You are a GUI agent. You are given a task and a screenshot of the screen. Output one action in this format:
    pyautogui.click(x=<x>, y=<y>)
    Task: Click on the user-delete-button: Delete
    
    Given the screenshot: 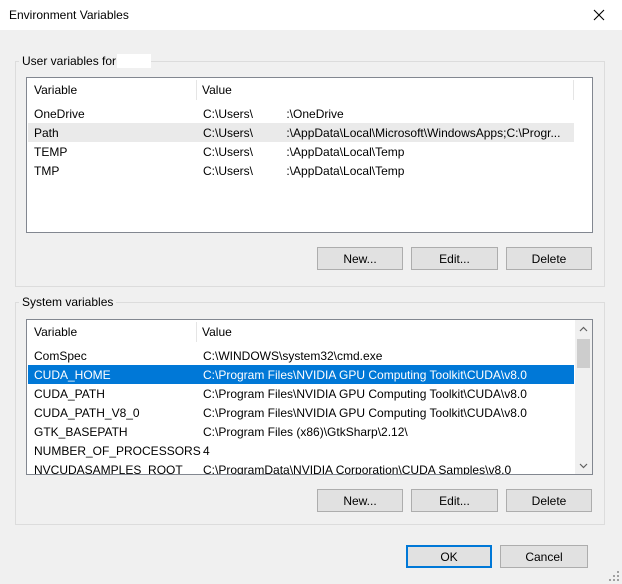 What is the action you would take?
    pyautogui.click(x=549, y=258)
    